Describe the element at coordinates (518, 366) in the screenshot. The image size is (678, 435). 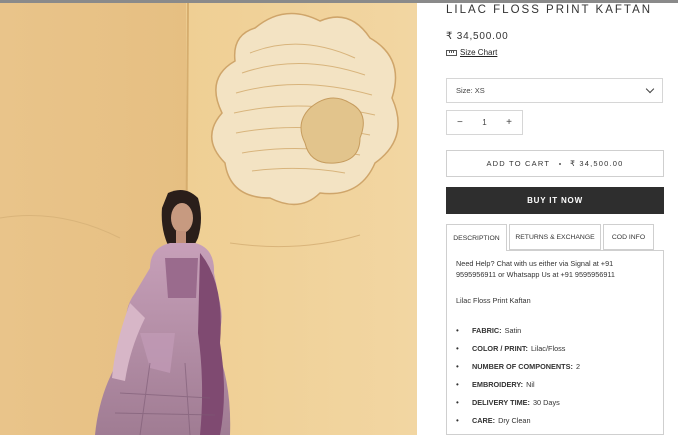
I see `spec-components: • NUMBER OF COMPONENTS: 2` at that location.